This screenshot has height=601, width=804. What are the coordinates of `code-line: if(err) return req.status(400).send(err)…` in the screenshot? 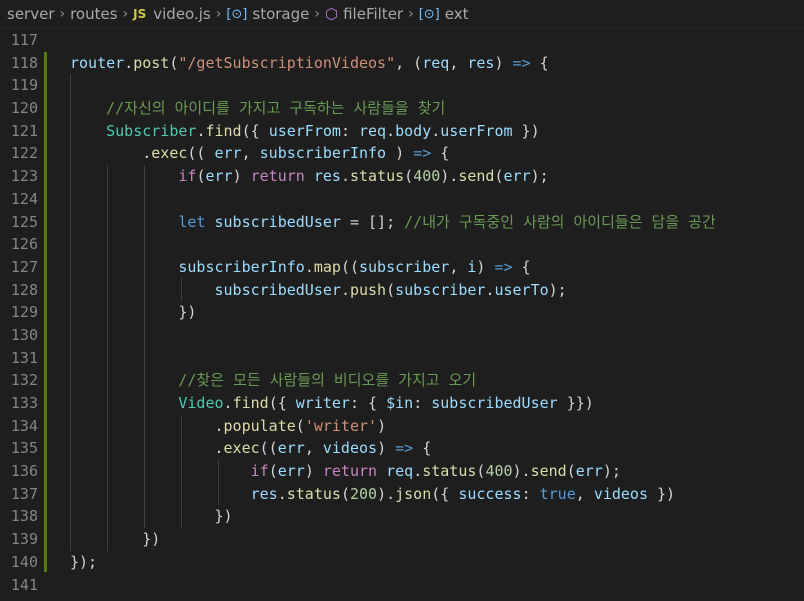 It's located at (437, 471).